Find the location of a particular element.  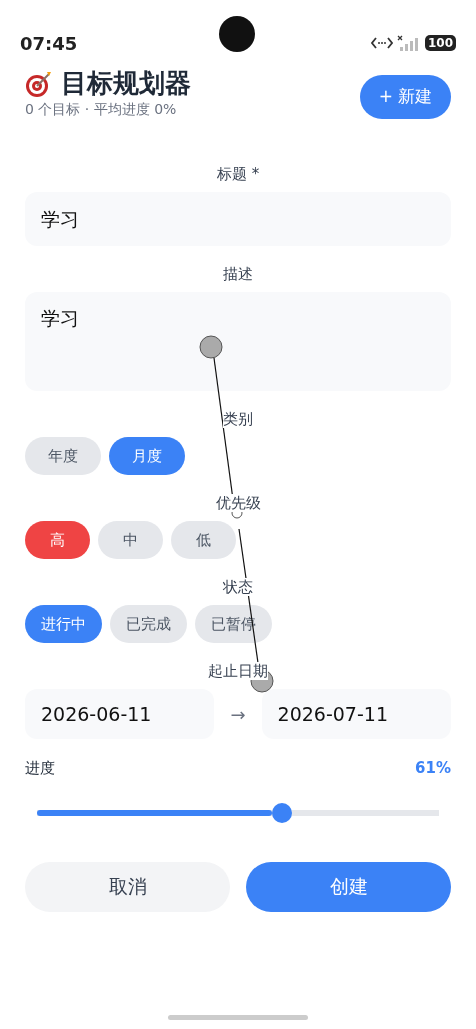

field-label: 状态 is located at coordinates (238, 587).